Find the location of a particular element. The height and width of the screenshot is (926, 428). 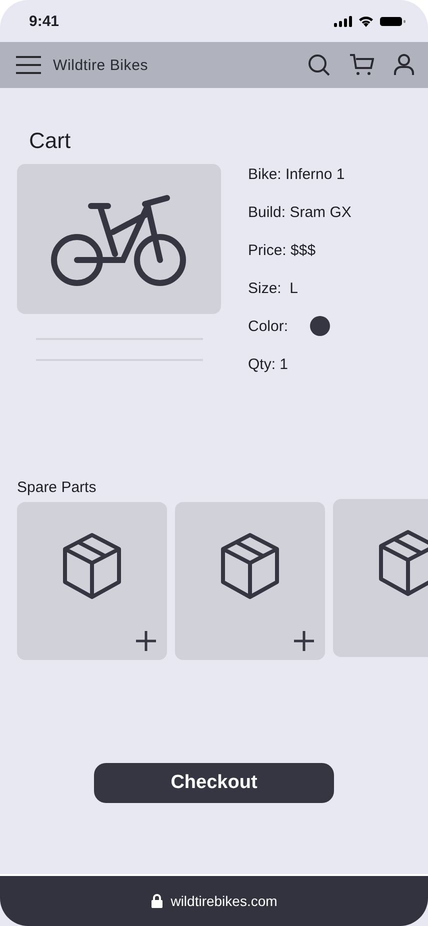

detail-text: Size: L is located at coordinates (273, 288).